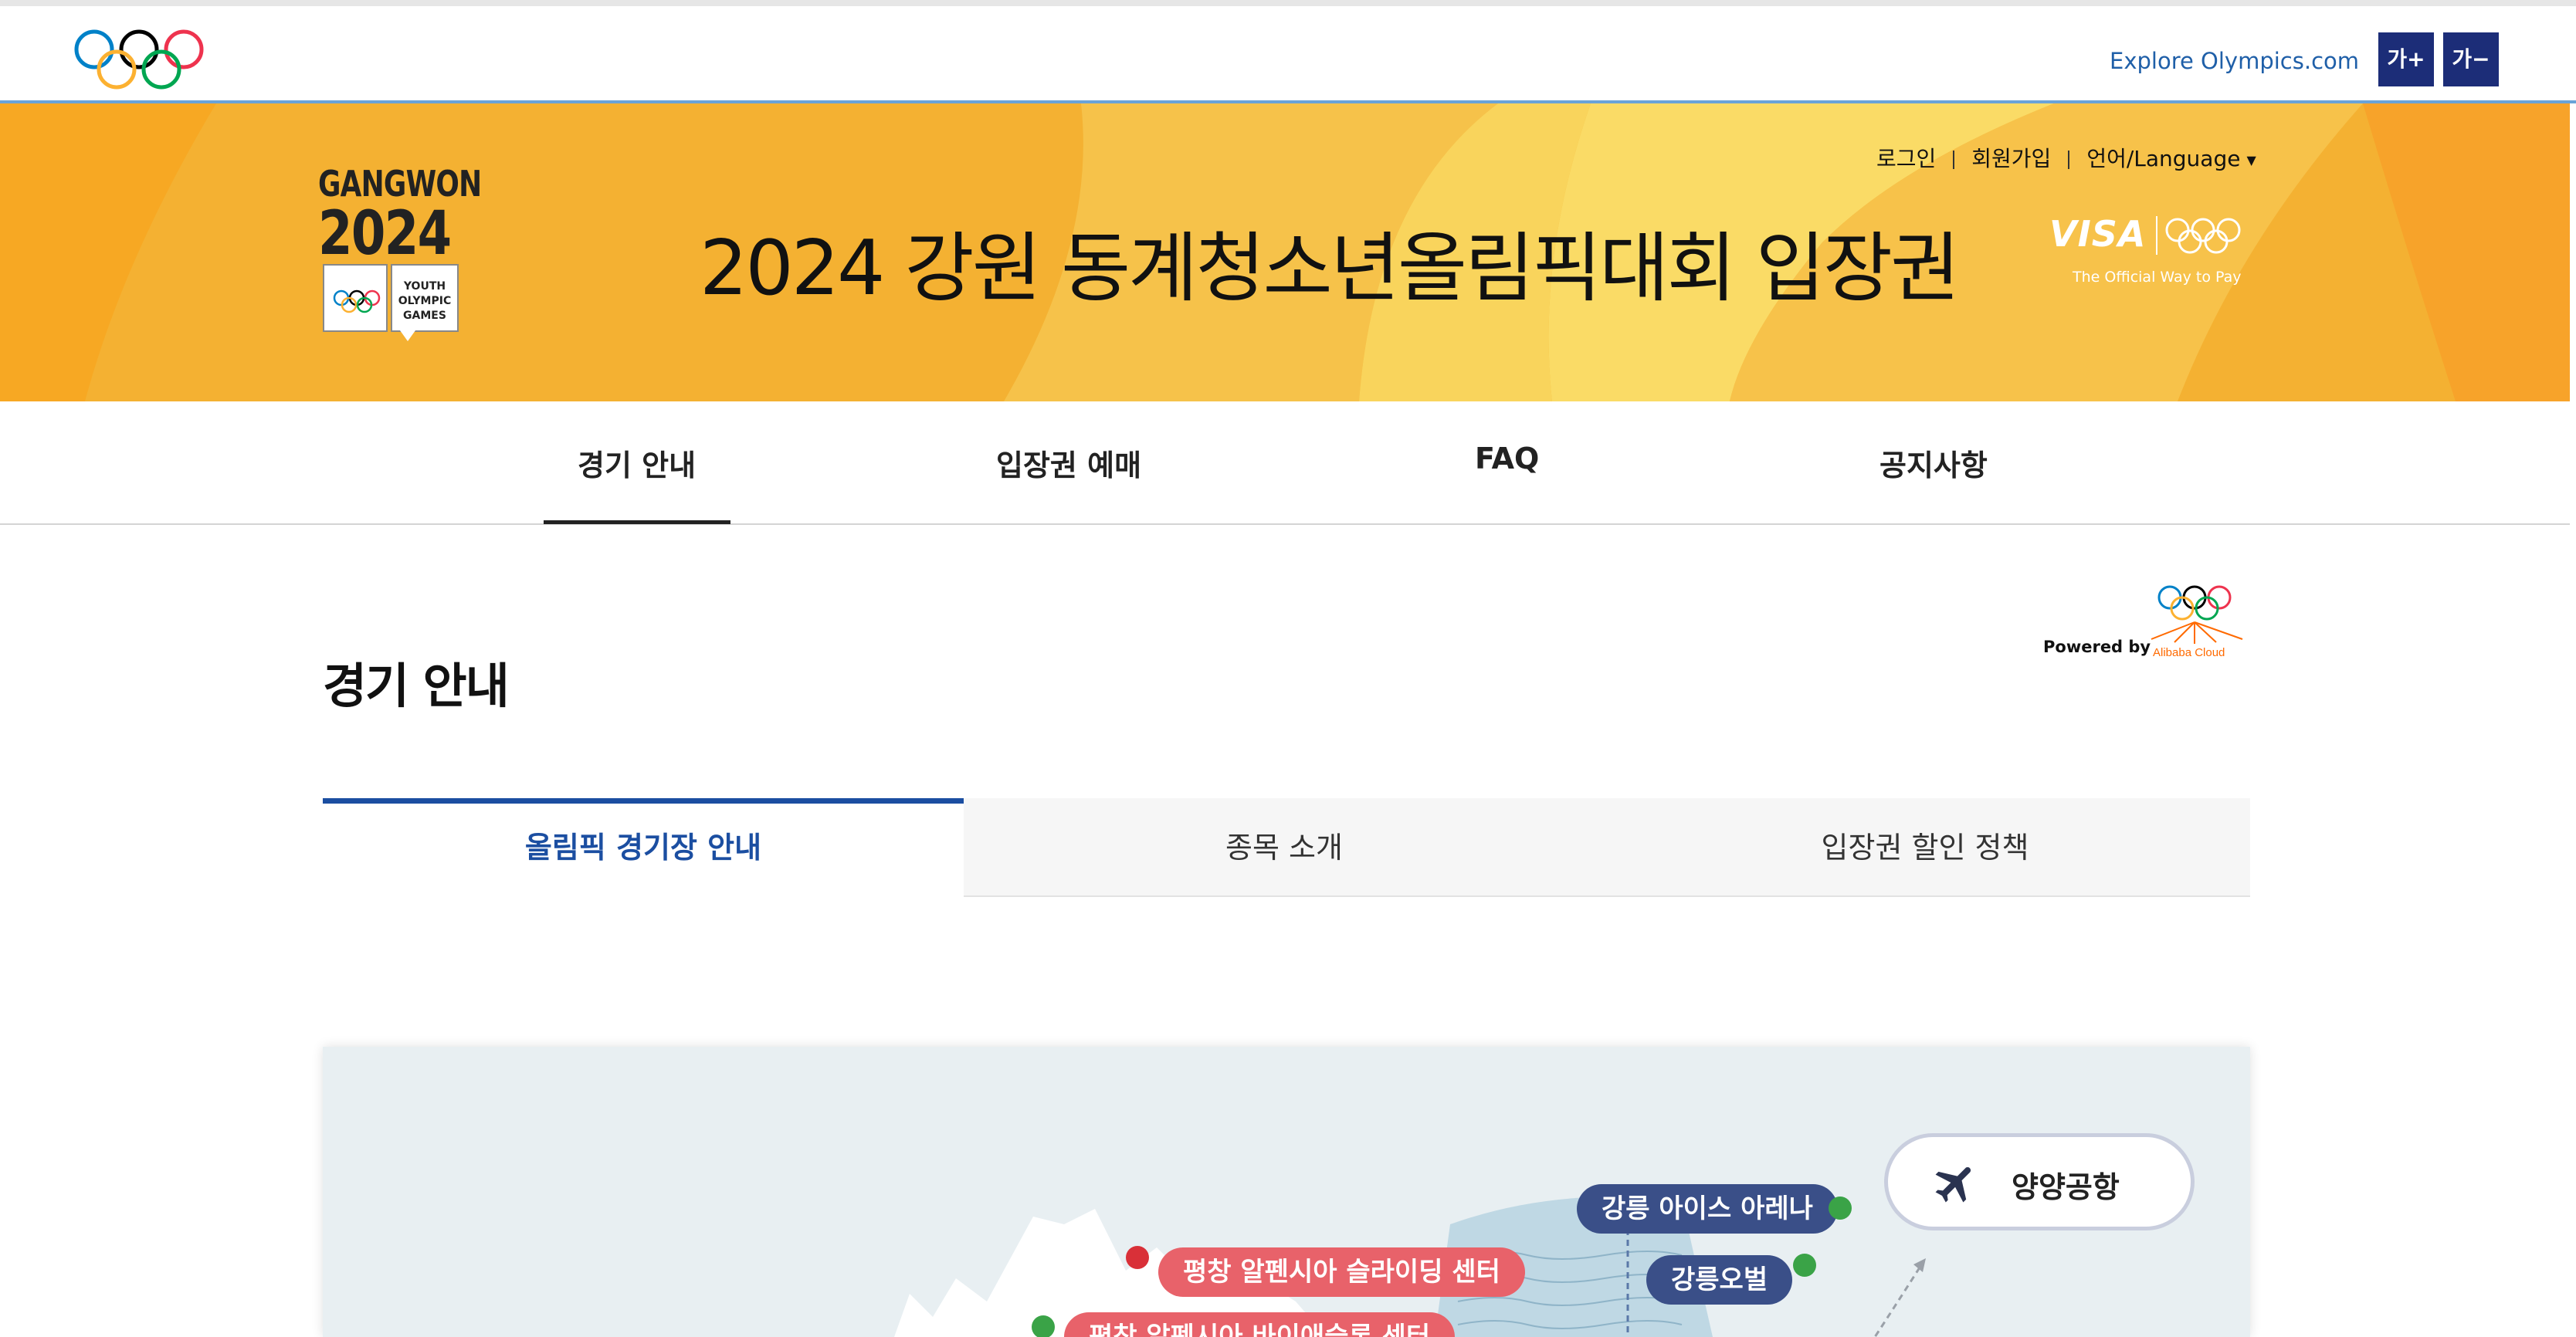  I want to click on nav-ticket-booking: 입장권 예매, so click(1068, 463).